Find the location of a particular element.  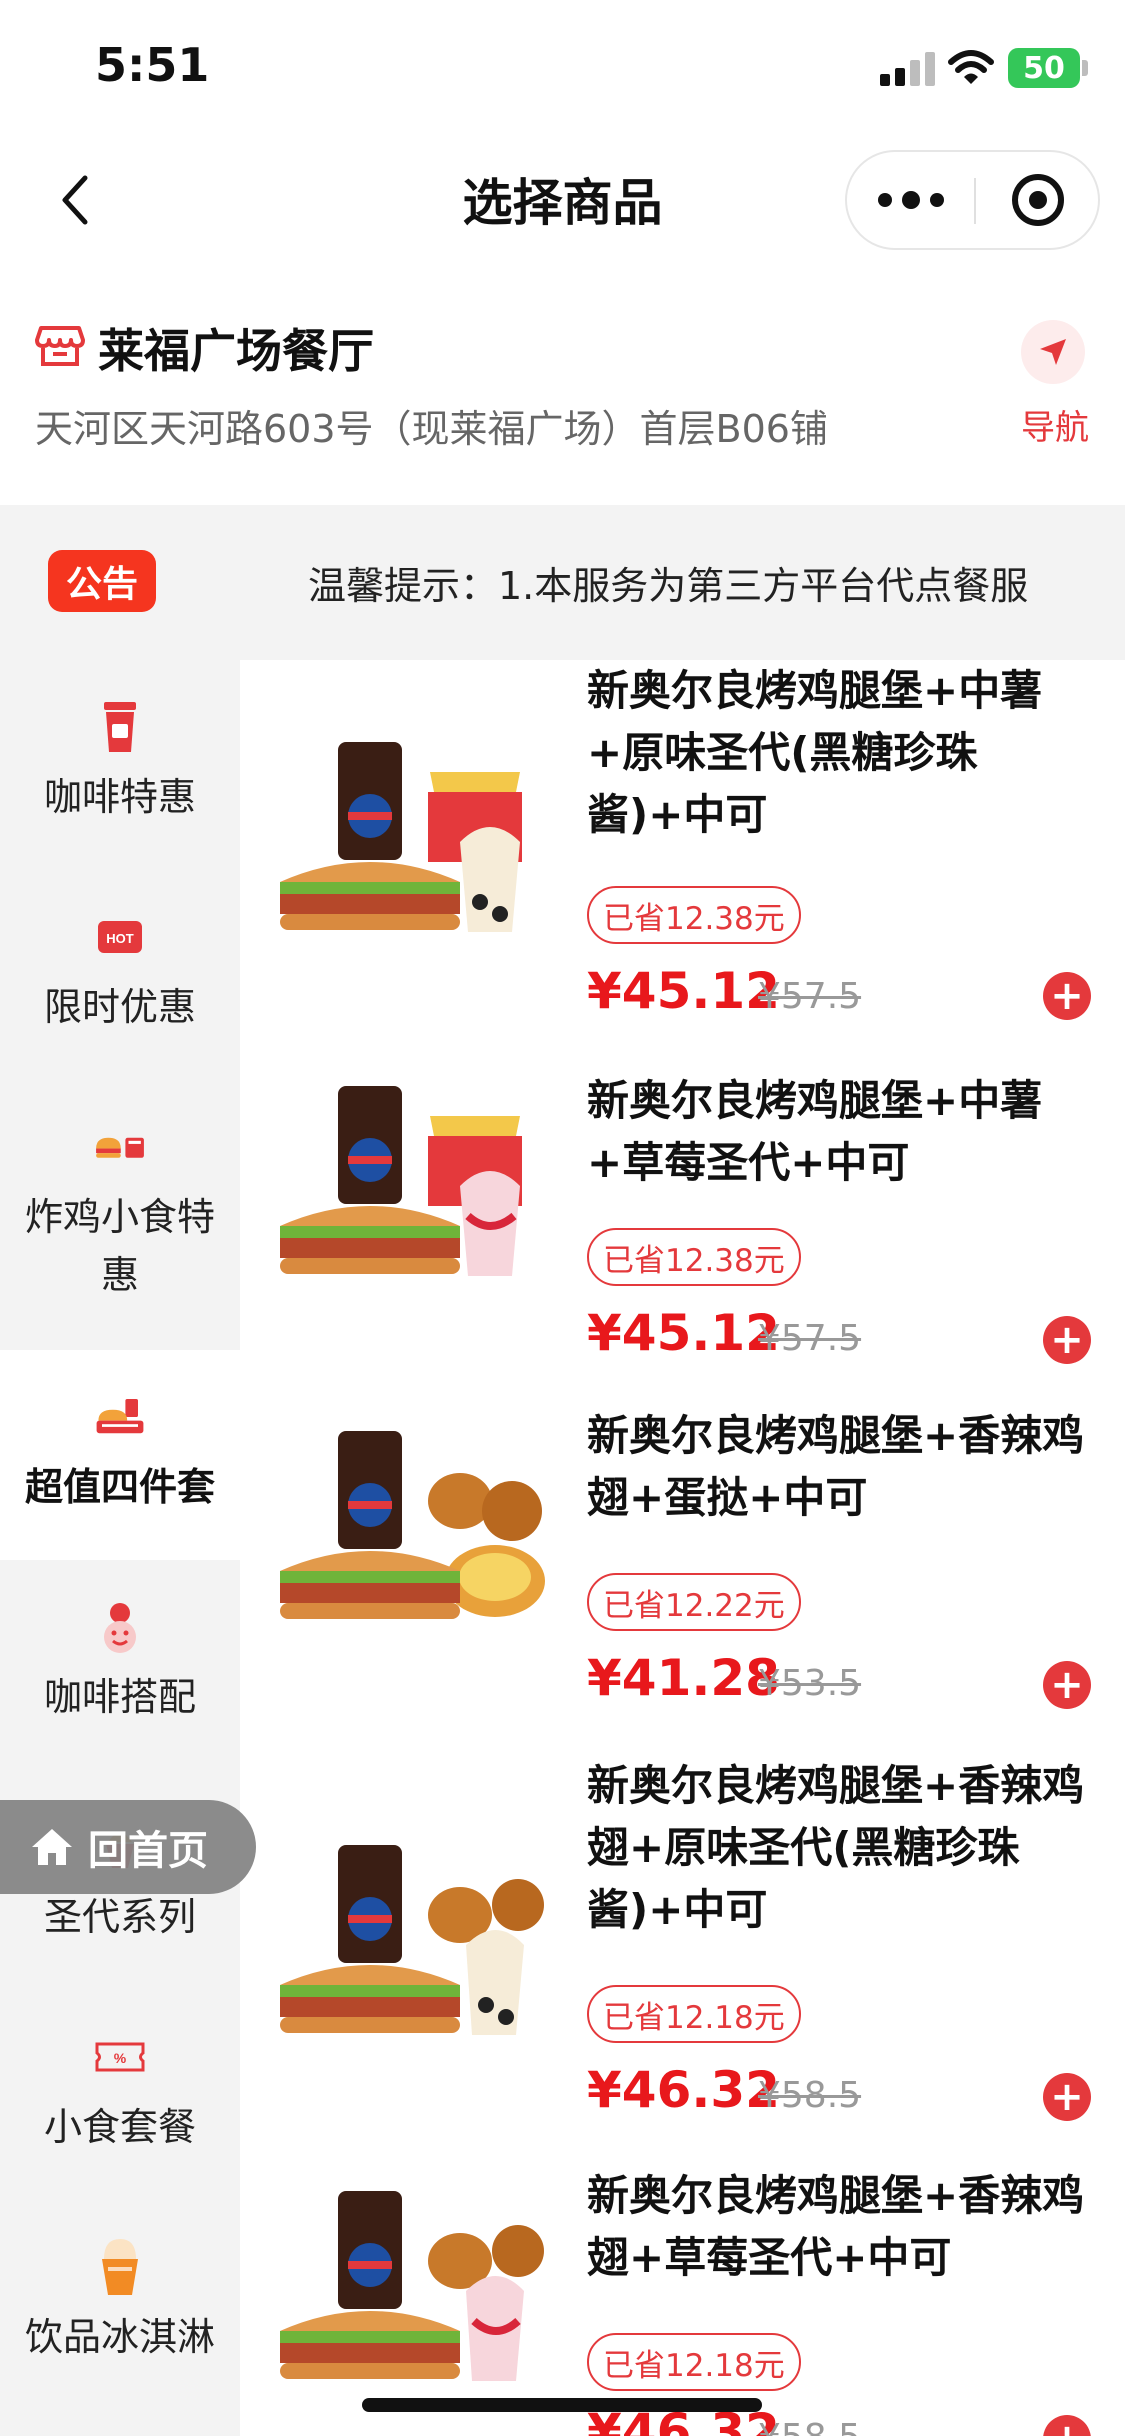

category-label: 炸鸡小食特惠 is located at coordinates (119, 1246).